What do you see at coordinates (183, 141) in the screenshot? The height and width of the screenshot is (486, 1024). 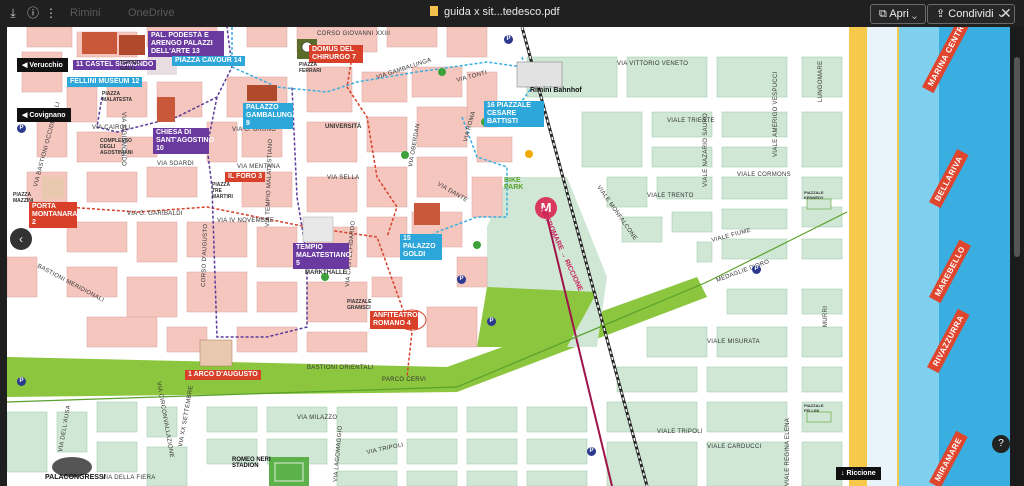 I see `landmark-sant-agostino: CHIESA DI SANT'AGOSTINO 10` at bounding box center [183, 141].